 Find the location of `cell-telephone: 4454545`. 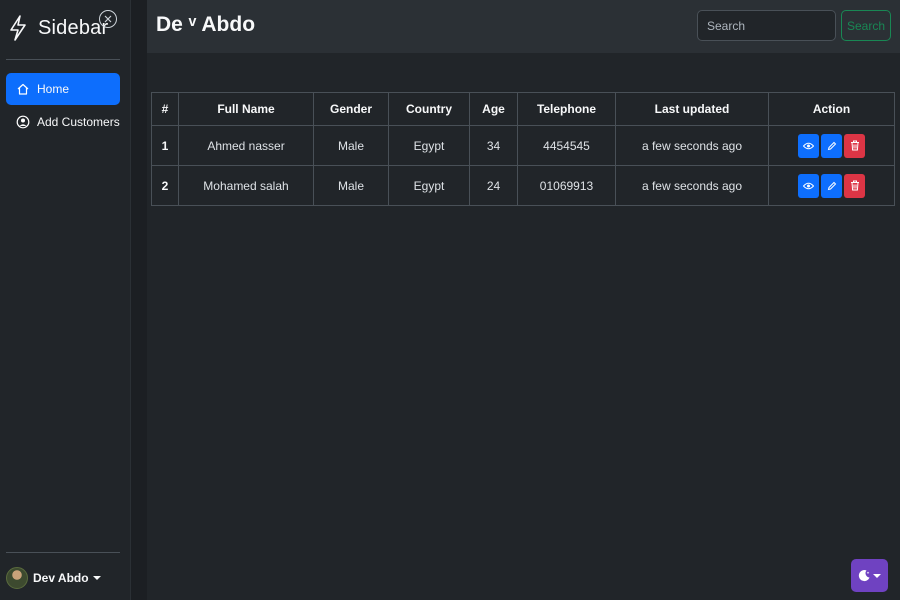

cell-telephone: 4454545 is located at coordinates (566, 145).